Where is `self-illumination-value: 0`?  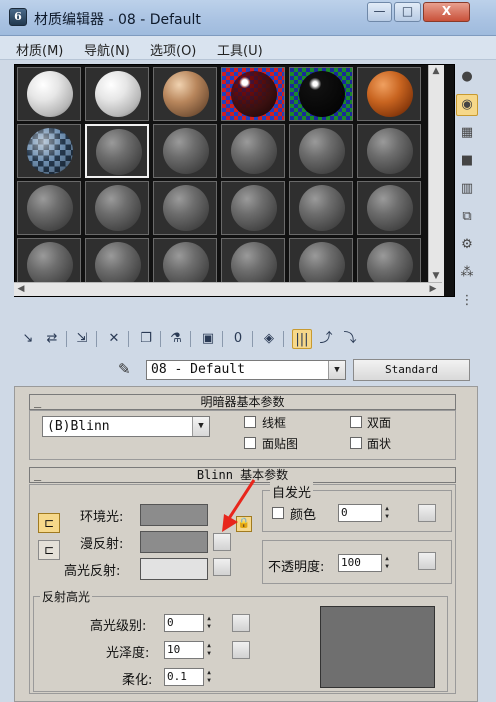
self-illumination-value: 0 is located at coordinates (344, 512).